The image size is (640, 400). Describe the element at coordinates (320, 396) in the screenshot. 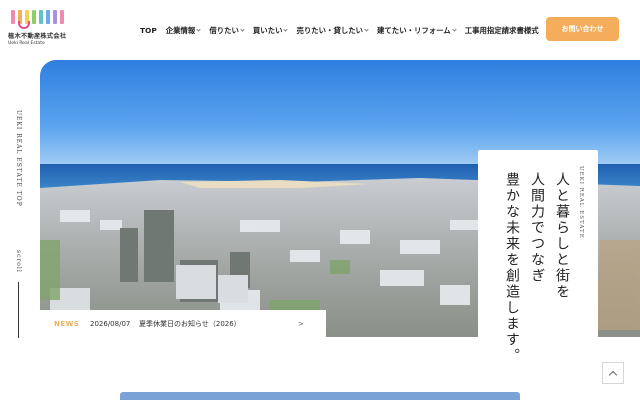

I see `next-section-edge` at that location.